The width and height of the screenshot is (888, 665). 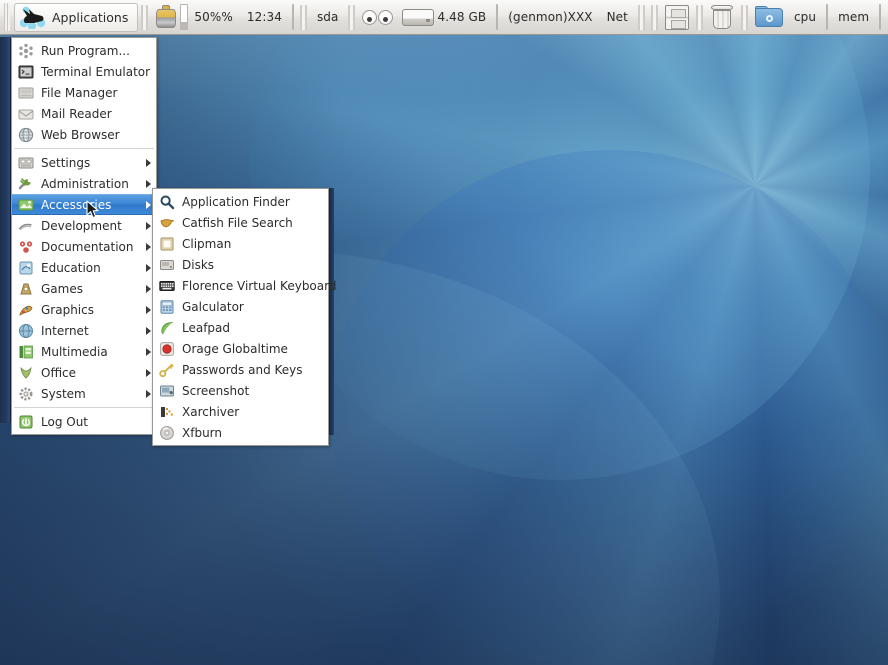 I want to click on menu-item-label: Accessories, so click(x=76, y=204).